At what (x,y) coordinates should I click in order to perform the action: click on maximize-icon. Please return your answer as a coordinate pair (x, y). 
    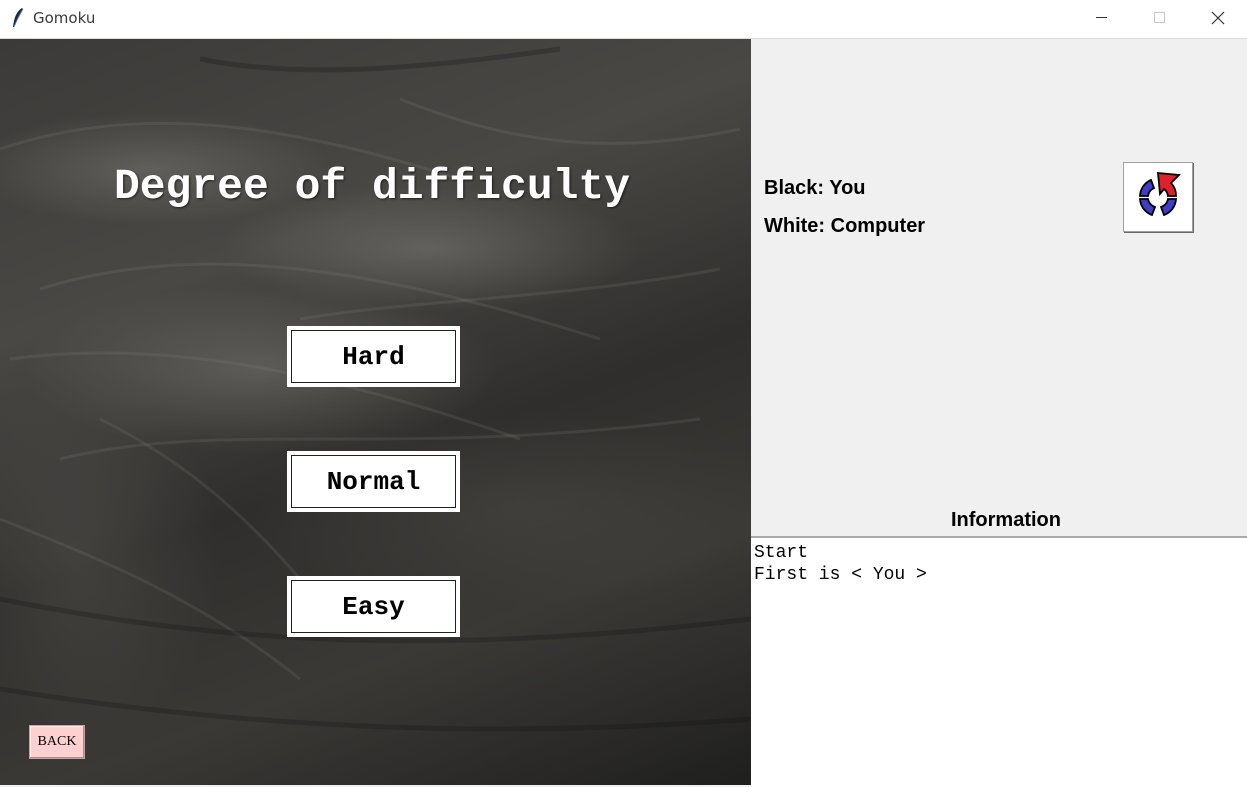
    Looking at the image, I should click on (1159, 17).